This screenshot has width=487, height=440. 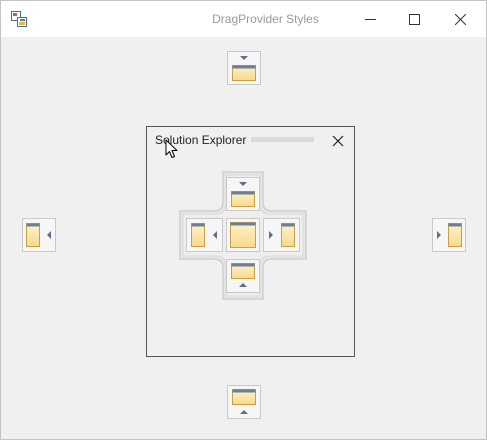 I want to click on maximize-button, so click(x=414, y=19).